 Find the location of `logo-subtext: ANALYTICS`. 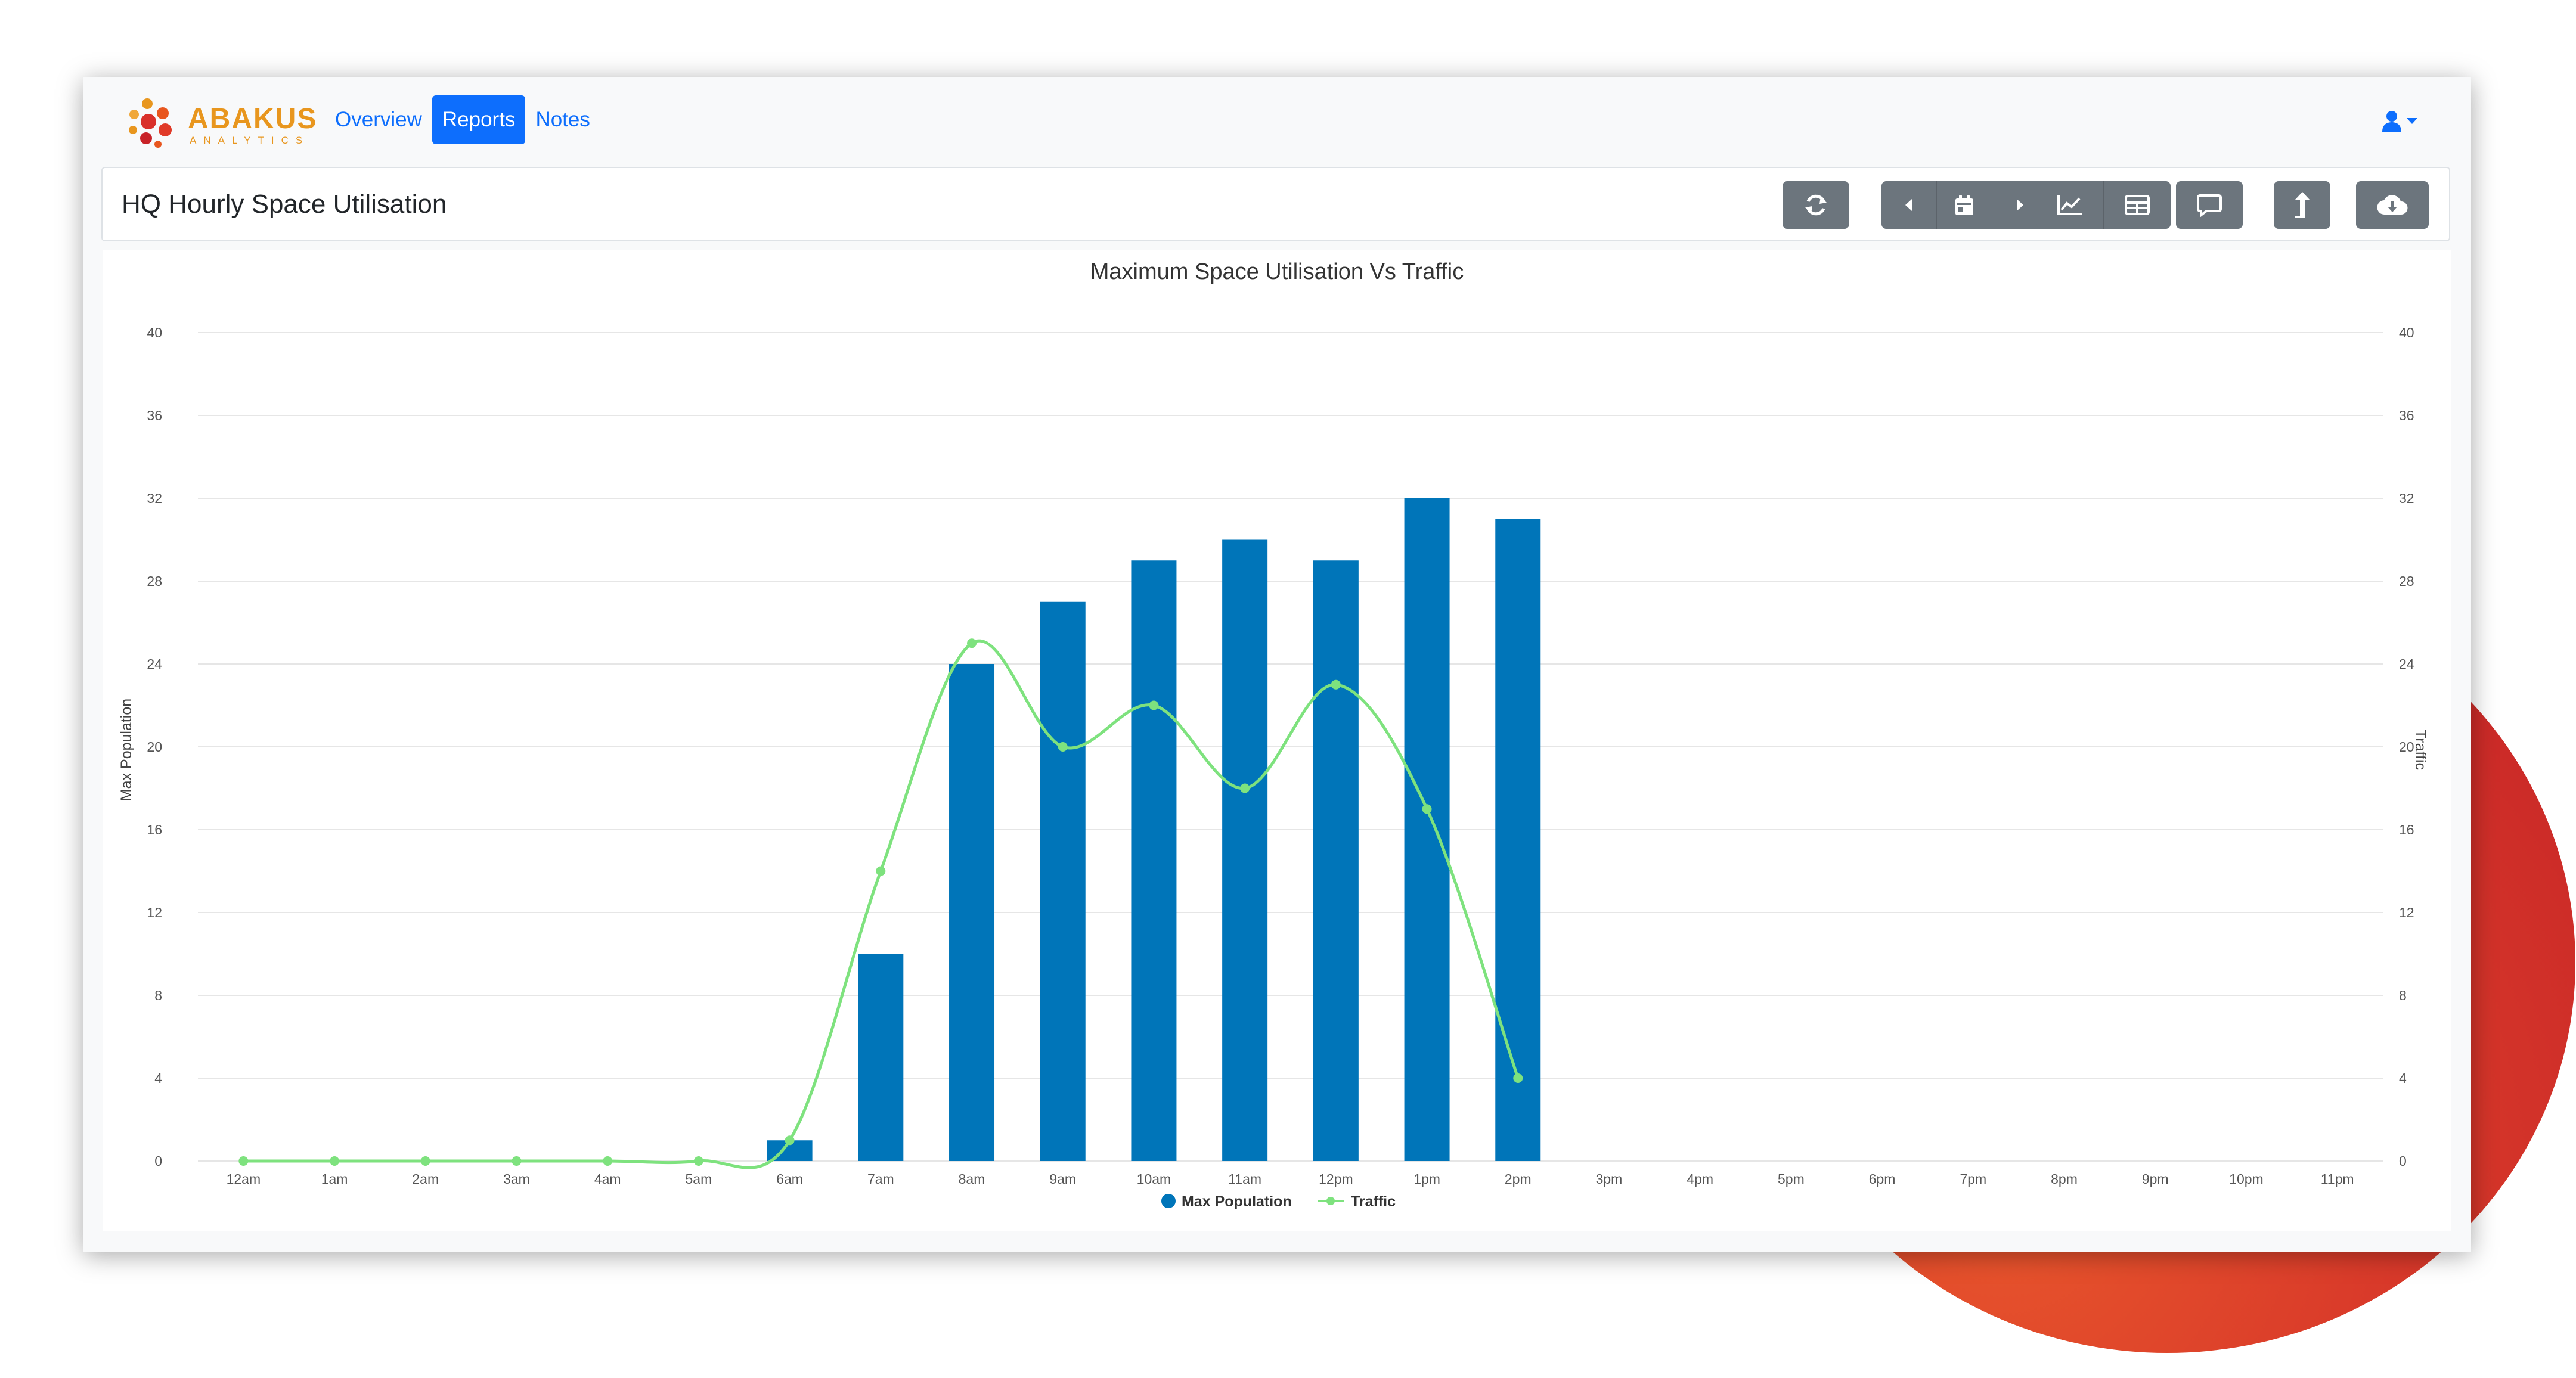

logo-subtext: ANALYTICS is located at coordinates (250, 140).